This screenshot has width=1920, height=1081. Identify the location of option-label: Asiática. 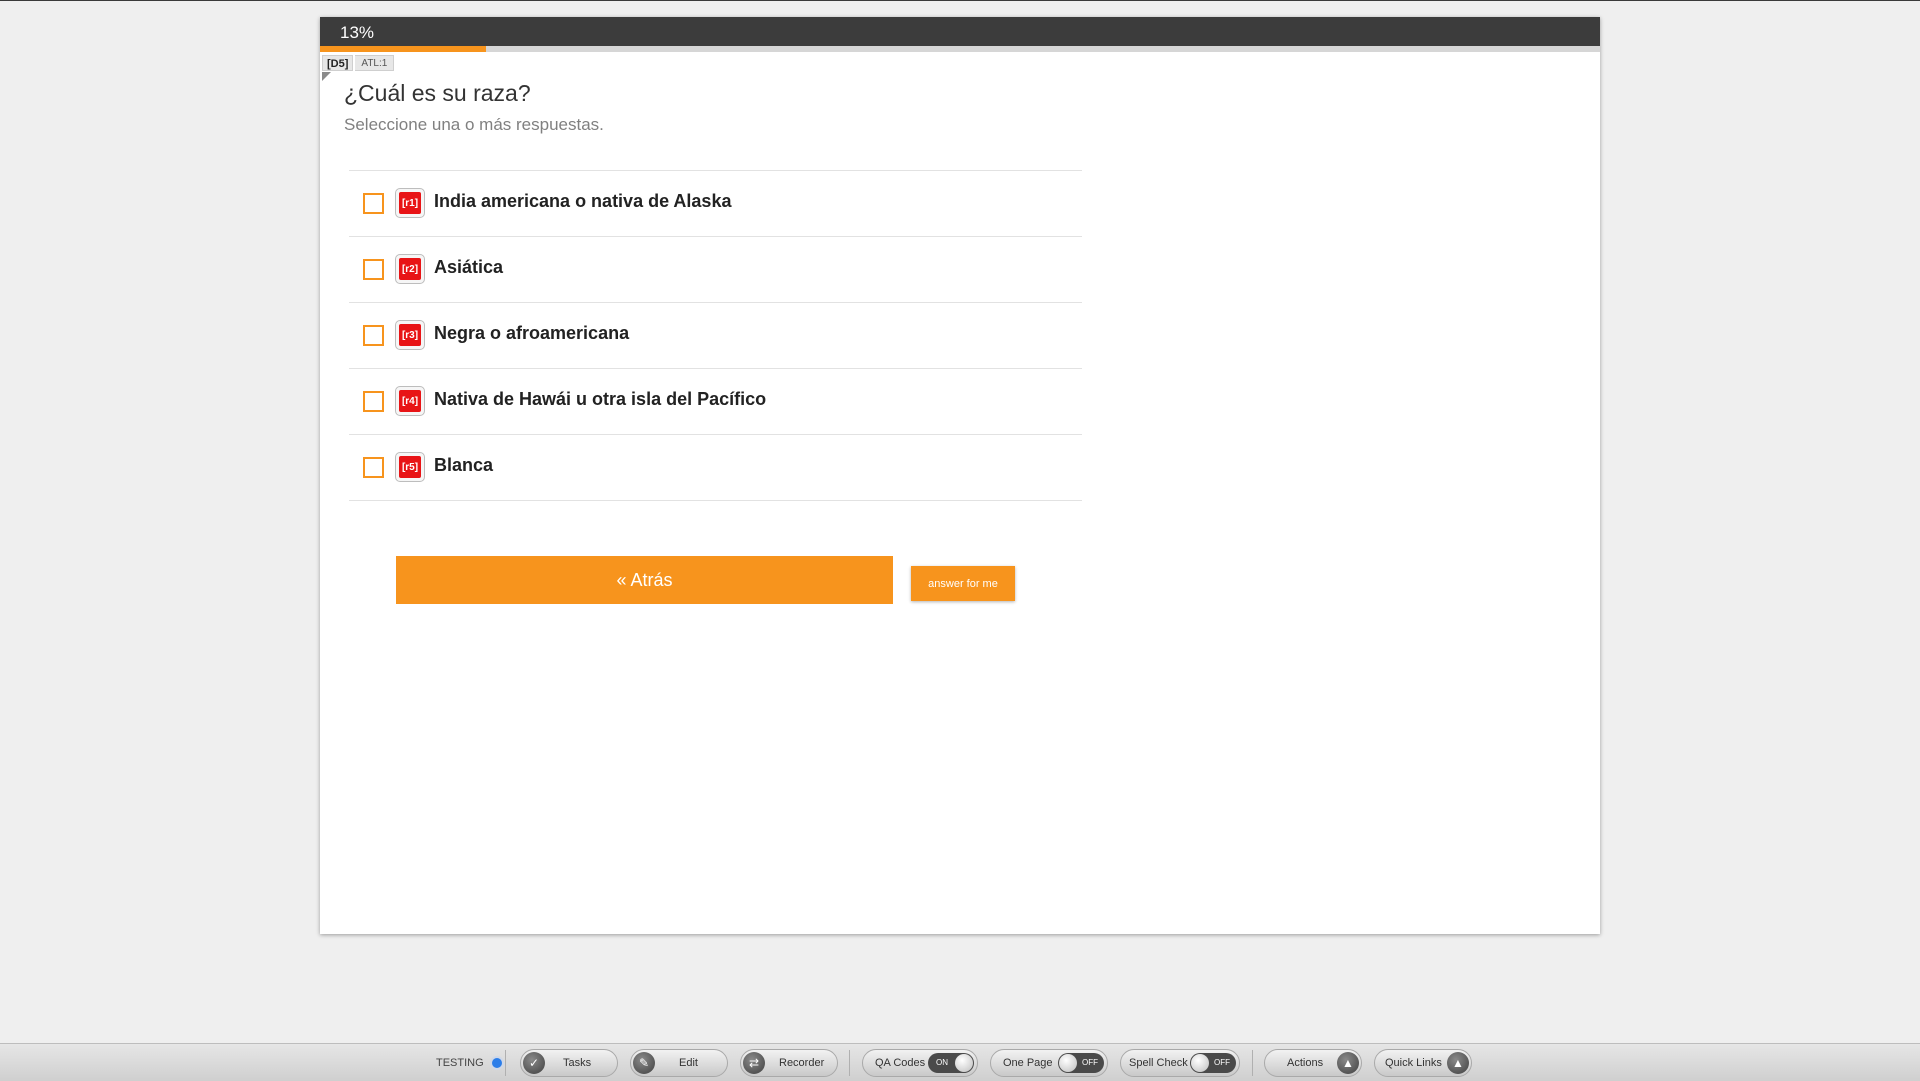
(468, 267).